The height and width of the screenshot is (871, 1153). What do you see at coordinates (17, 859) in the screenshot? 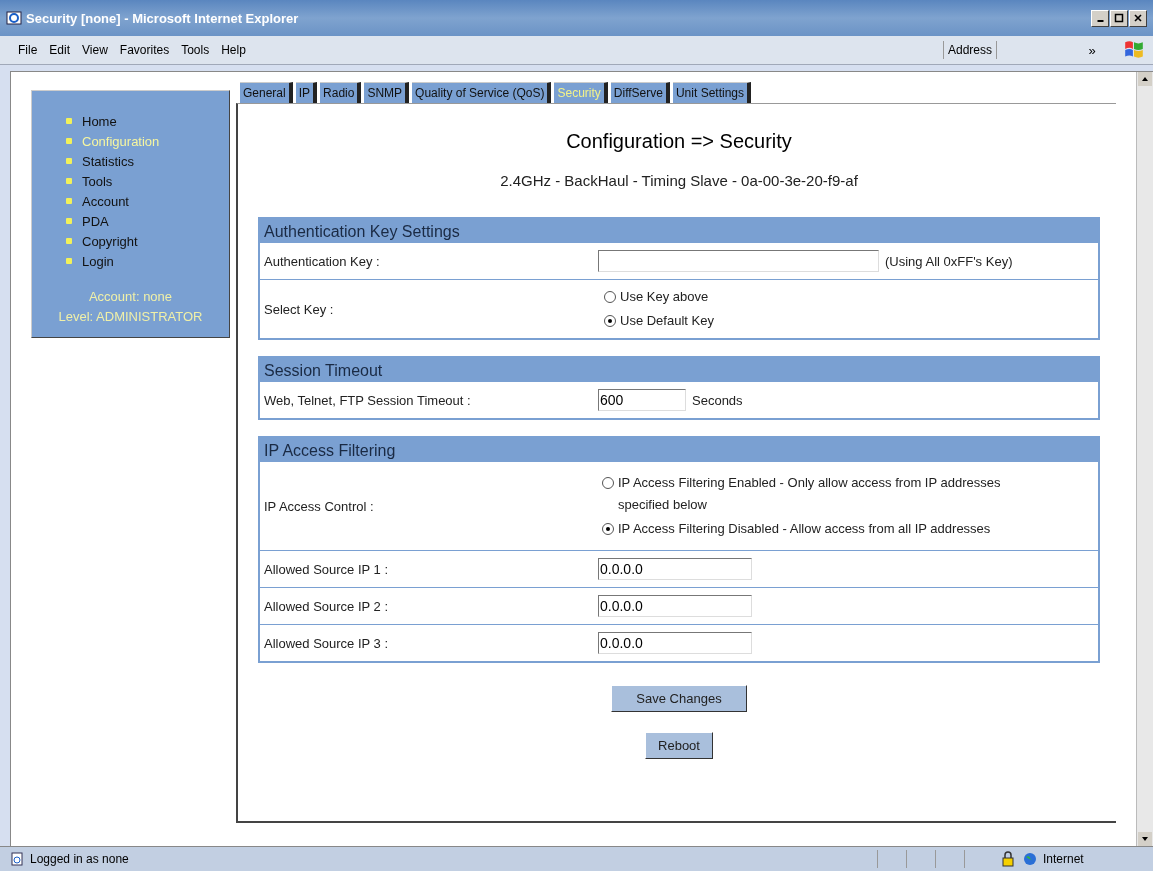
I see `page-icon` at bounding box center [17, 859].